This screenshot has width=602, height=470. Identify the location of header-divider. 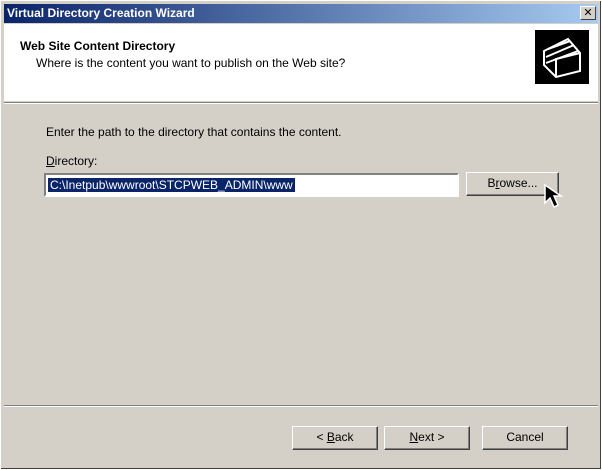
(301, 103).